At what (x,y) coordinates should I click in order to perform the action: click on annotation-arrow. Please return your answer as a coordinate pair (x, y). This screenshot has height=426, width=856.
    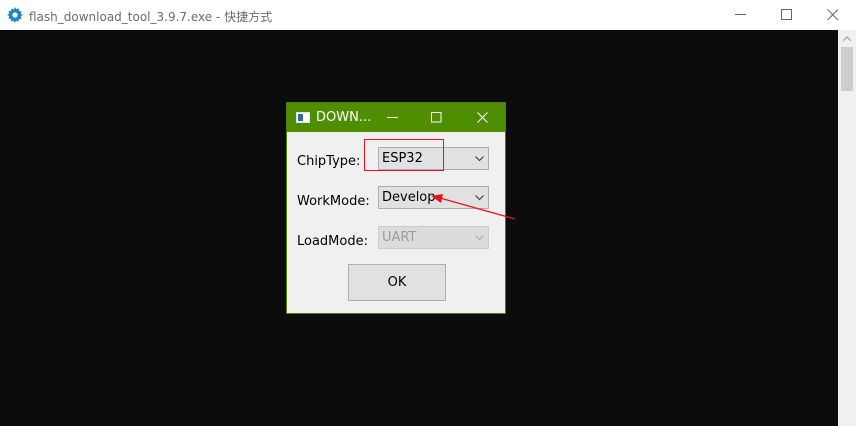
    Looking at the image, I should click on (473, 207).